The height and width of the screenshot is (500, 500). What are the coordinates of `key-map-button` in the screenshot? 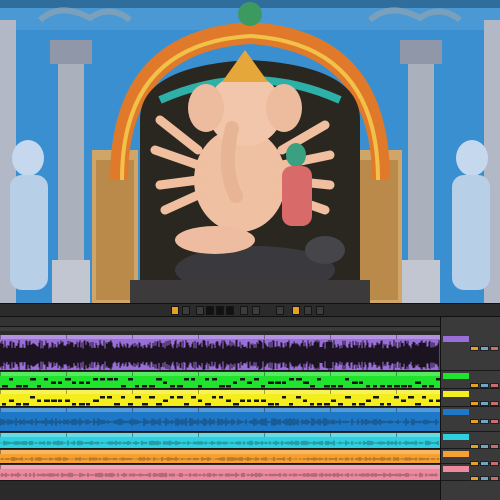 It's located at (320, 310).